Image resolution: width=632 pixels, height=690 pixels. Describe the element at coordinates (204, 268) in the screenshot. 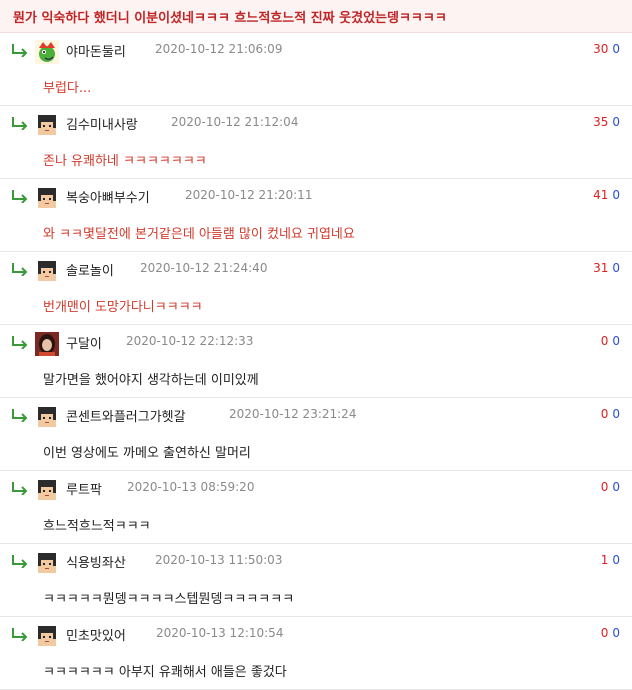

I see `comment-date: 2020-10-12 21:24:40` at that location.